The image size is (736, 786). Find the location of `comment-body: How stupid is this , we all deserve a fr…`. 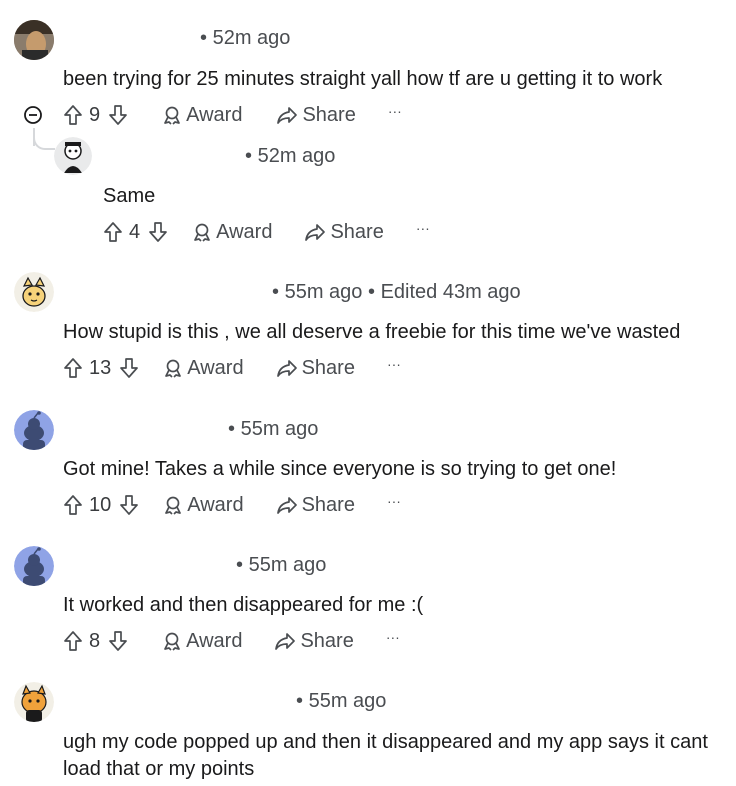

comment-body: How stupid is this , we all deserve a fr… is located at coordinates (372, 332).